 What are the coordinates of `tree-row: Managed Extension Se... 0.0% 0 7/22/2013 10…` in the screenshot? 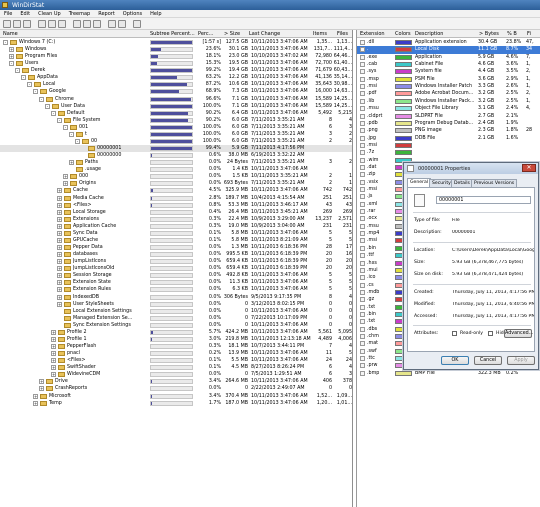 It's located at (176, 318).